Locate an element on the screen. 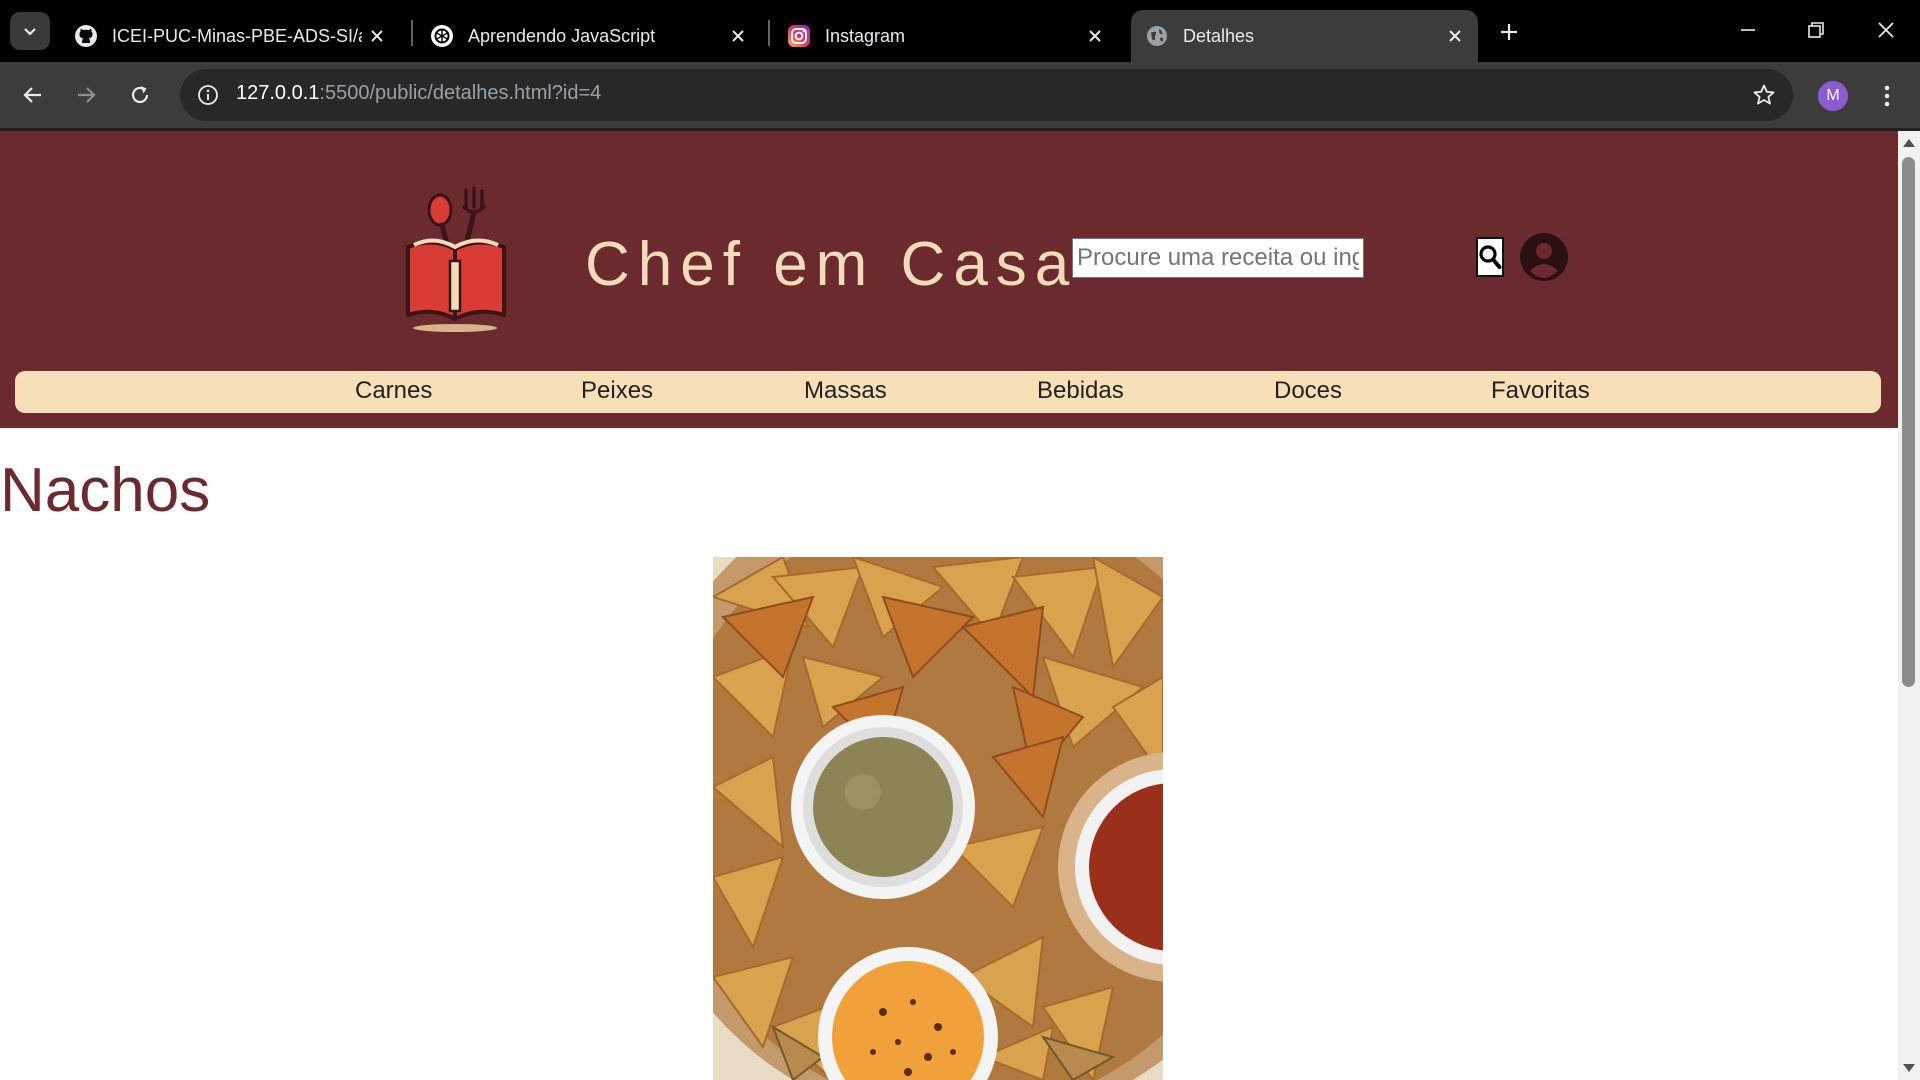  scroll-up-arrow-icon is located at coordinates (1909, 143).